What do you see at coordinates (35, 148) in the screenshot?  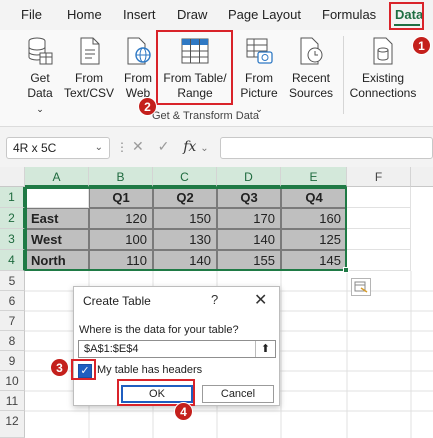 I see `name-box-value: 4R x 5C` at bounding box center [35, 148].